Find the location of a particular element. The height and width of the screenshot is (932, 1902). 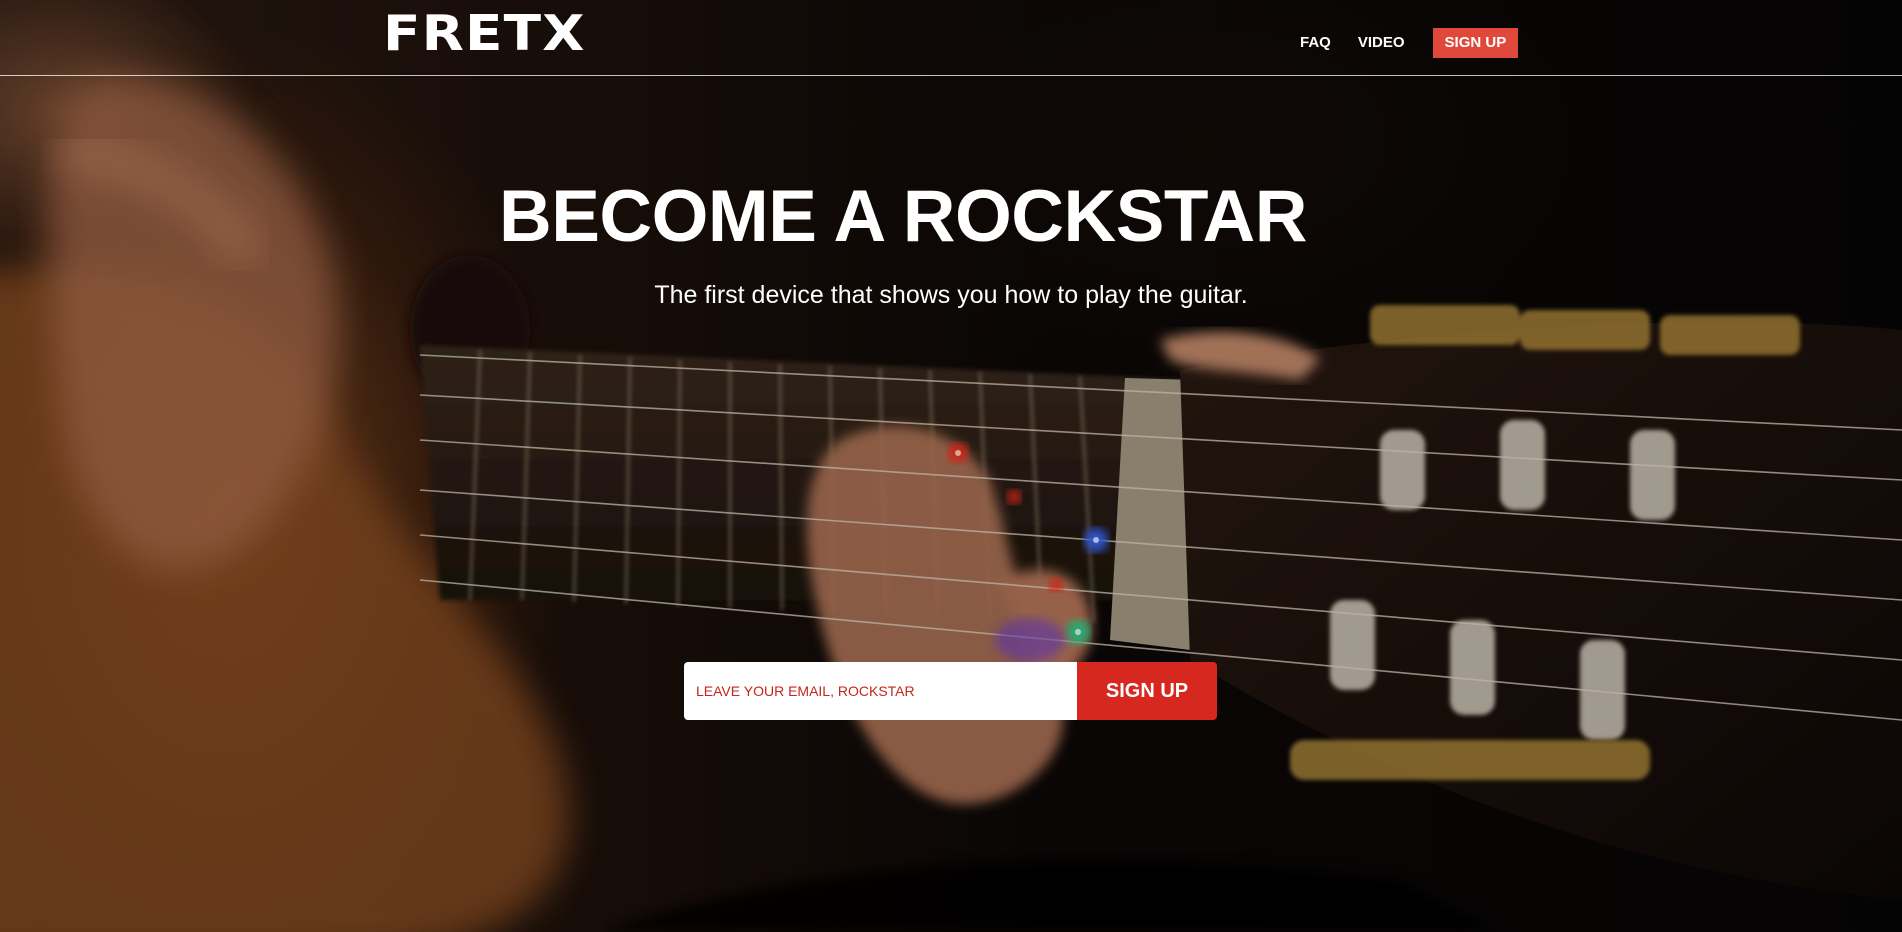

fretx-logo: FRETX is located at coordinates (484, 34).